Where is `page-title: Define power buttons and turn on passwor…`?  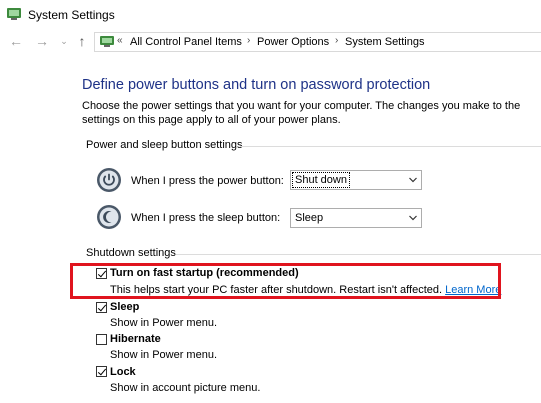
page-title: Define power buttons and turn on passwor… is located at coordinates (256, 85).